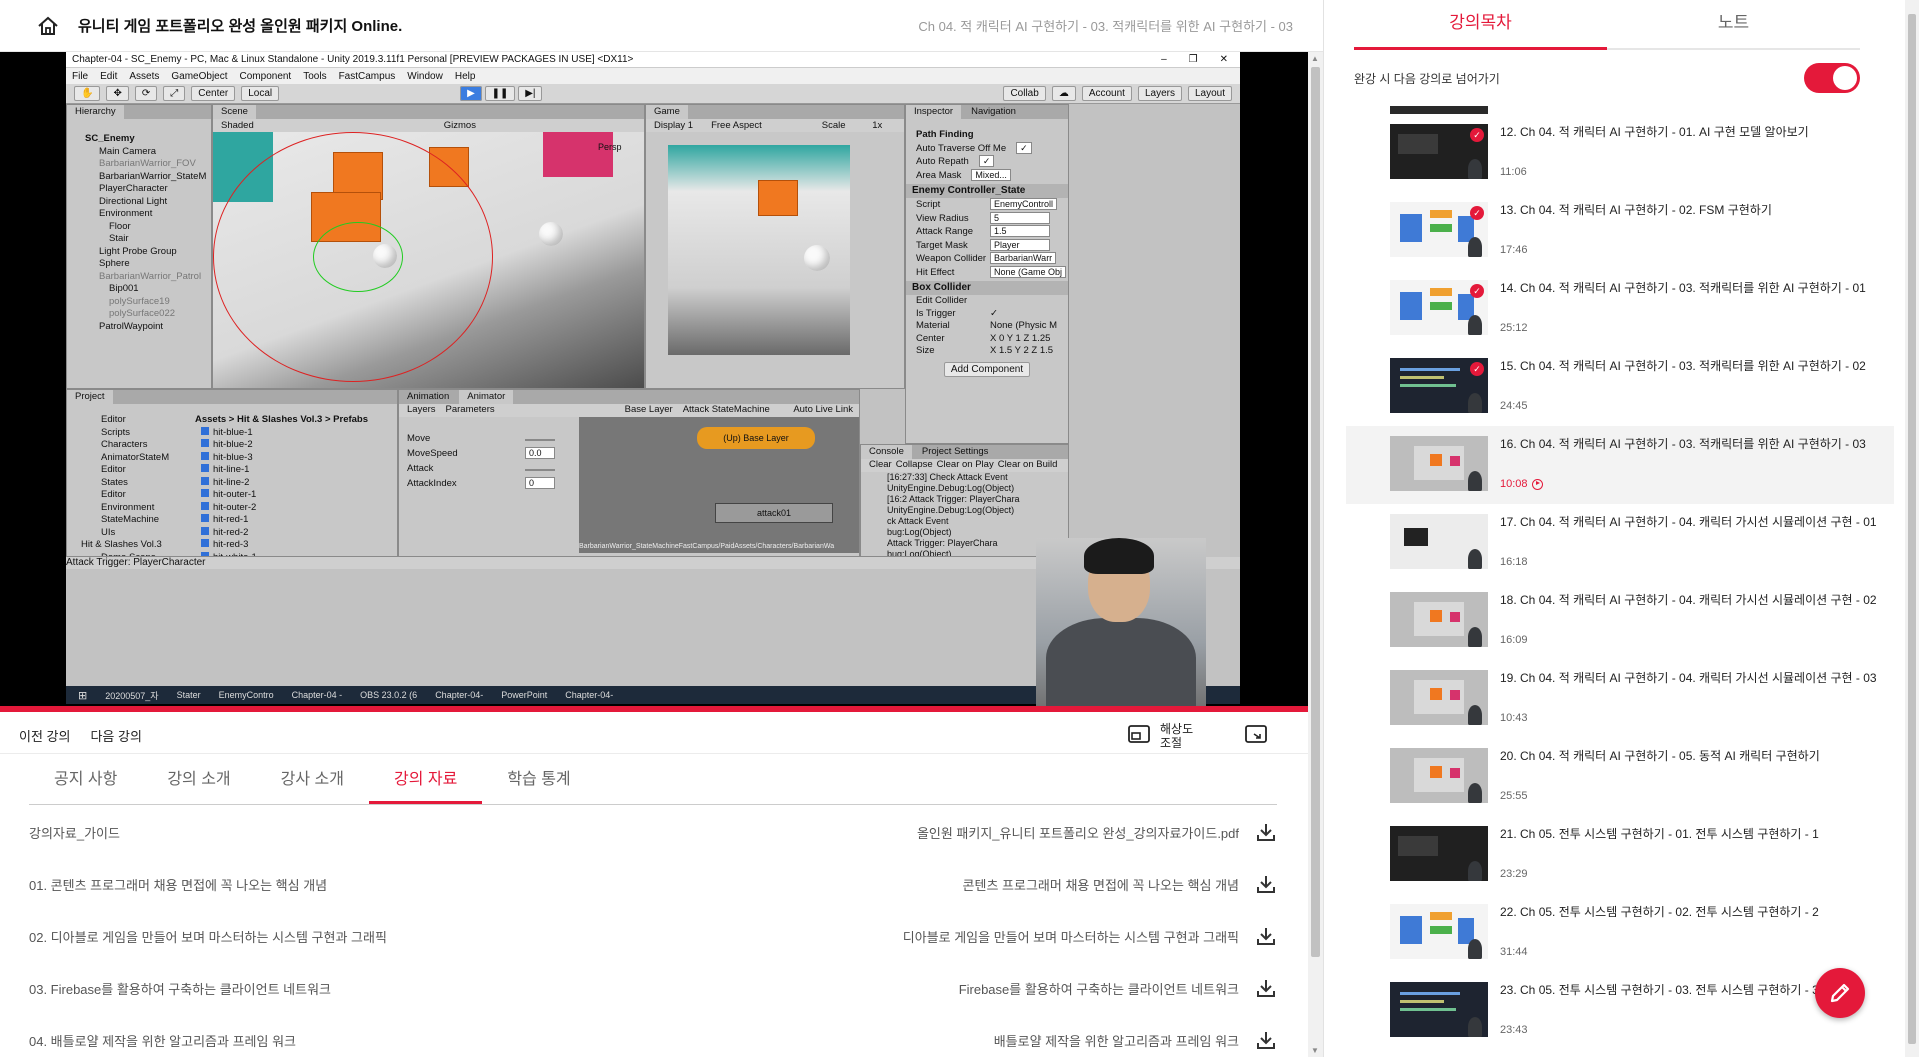 The image size is (1919, 1057). Describe the element at coordinates (459, 125) in the screenshot. I see `gizmos-button: Gizmos` at that location.